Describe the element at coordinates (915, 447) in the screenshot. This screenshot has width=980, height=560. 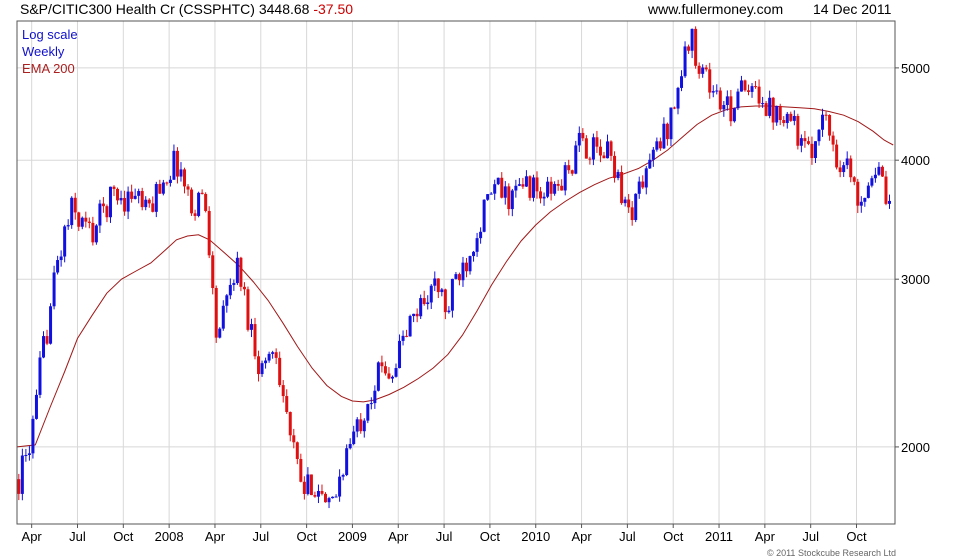
I see `y-tick-label: 2000` at that location.